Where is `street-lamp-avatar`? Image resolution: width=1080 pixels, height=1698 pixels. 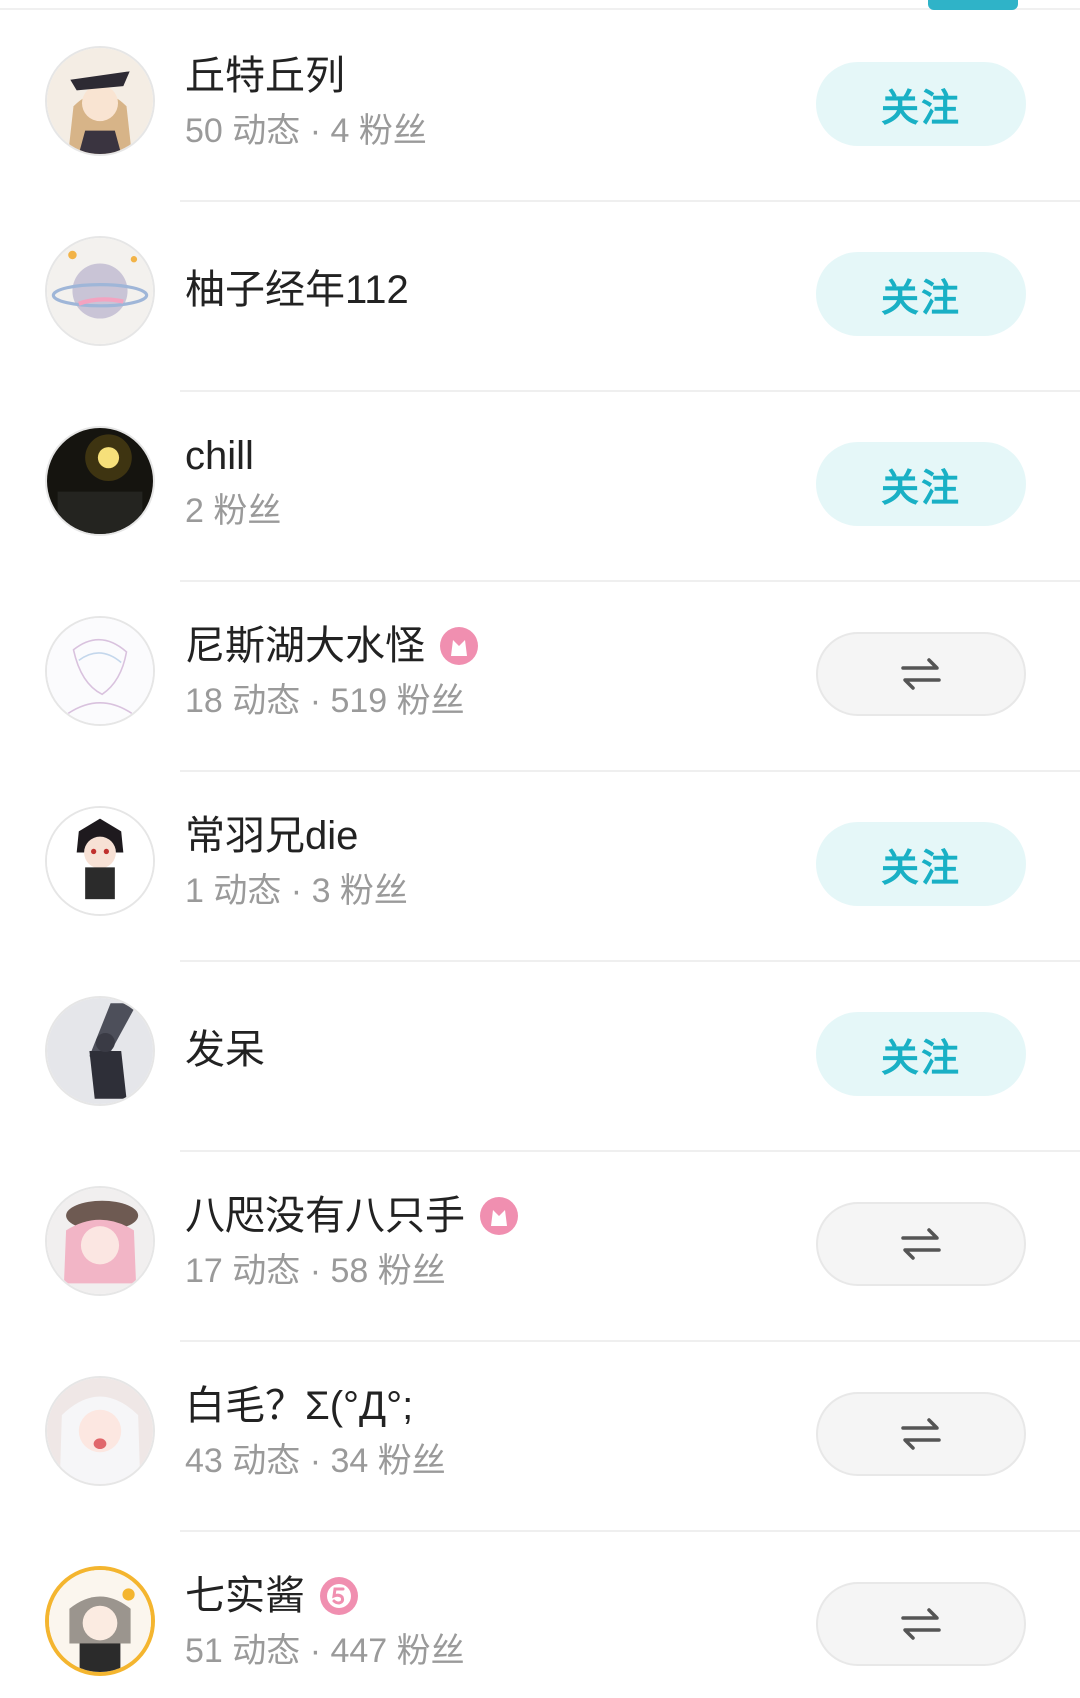
street-lamp-avatar is located at coordinates (100, 481).